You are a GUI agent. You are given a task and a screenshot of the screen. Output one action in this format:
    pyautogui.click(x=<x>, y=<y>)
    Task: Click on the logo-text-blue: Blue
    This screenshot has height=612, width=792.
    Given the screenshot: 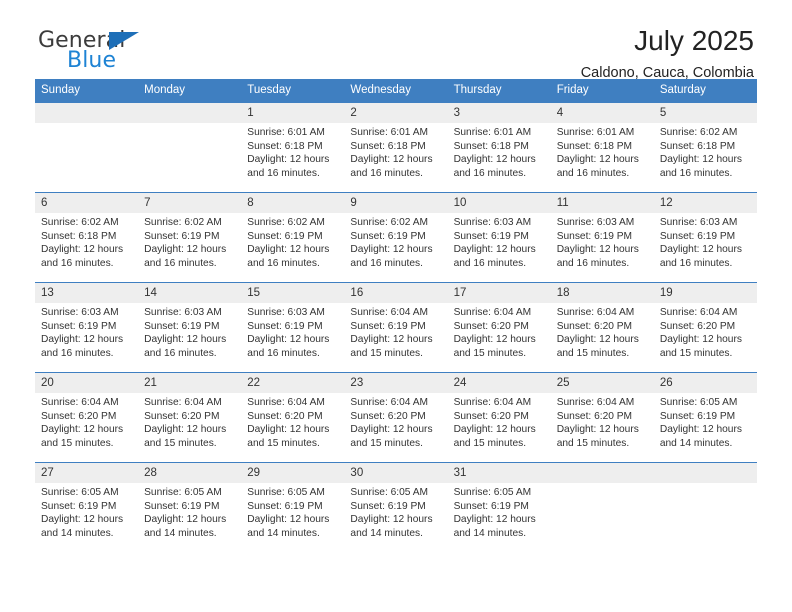 What is the action you would take?
    pyautogui.click(x=92, y=60)
    